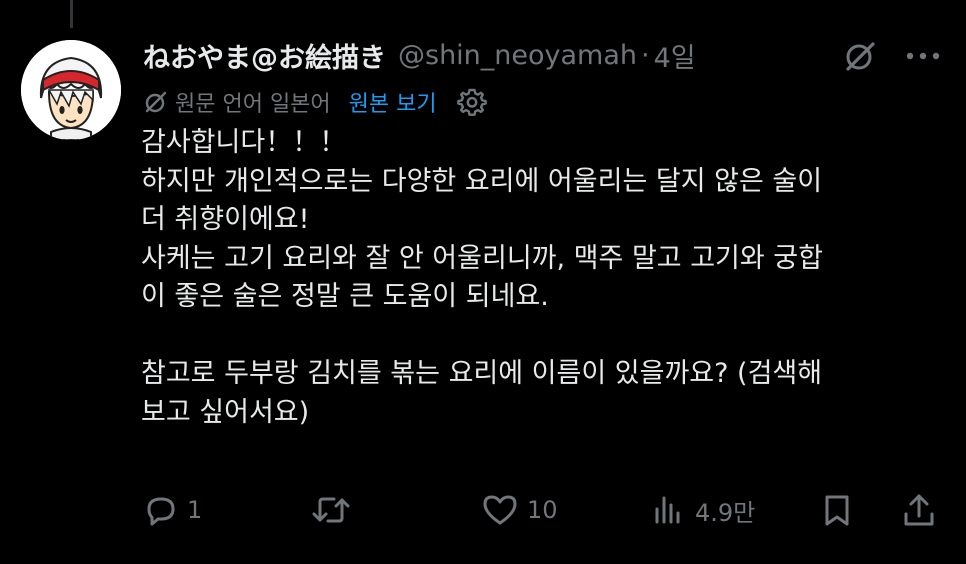 The height and width of the screenshot is (564, 966). I want to click on retweet-button, so click(335, 510).